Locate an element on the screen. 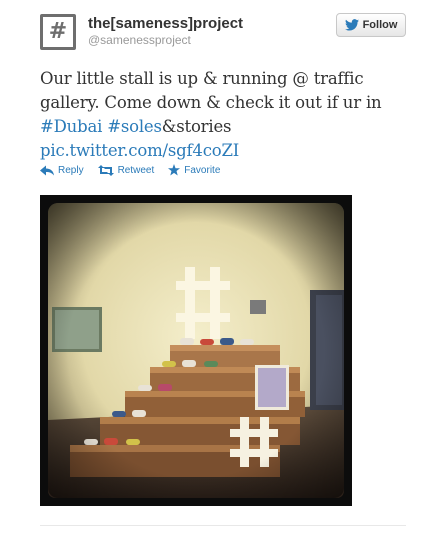  reply-arrow-icon is located at coordinates (47, 170).